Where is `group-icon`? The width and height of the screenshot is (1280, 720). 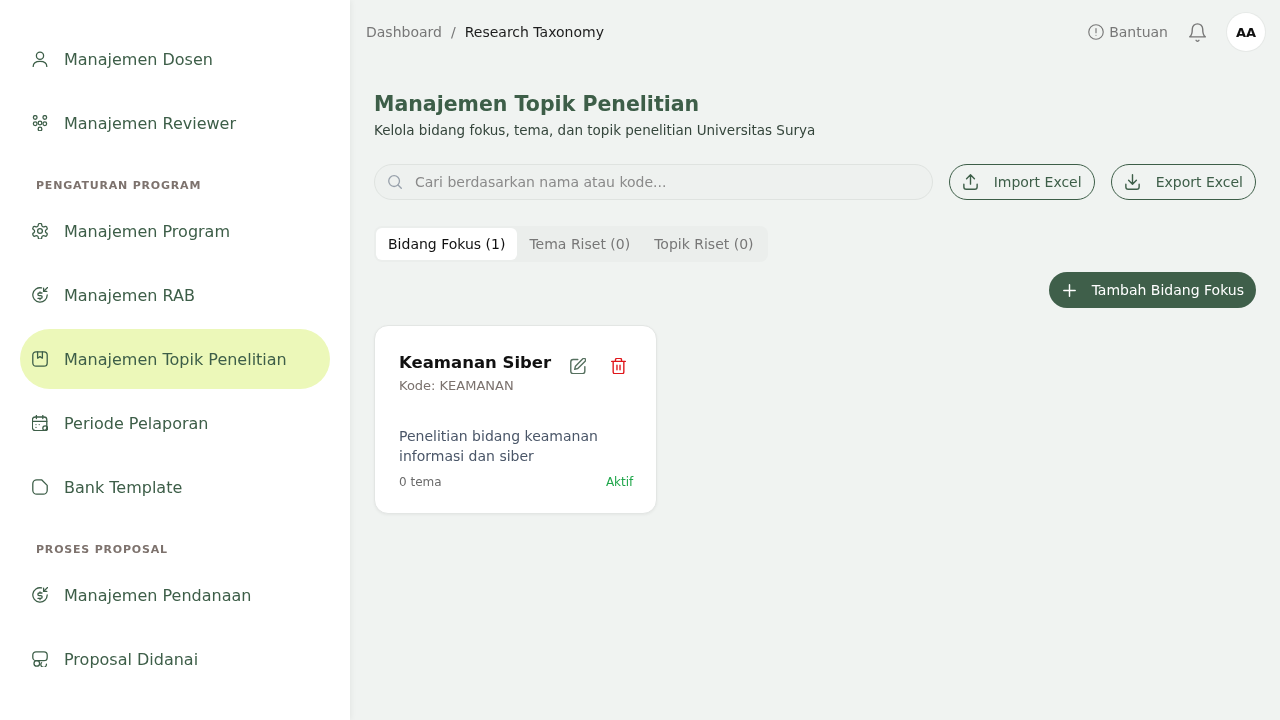
group-icon is located at coordinates (40, 123).